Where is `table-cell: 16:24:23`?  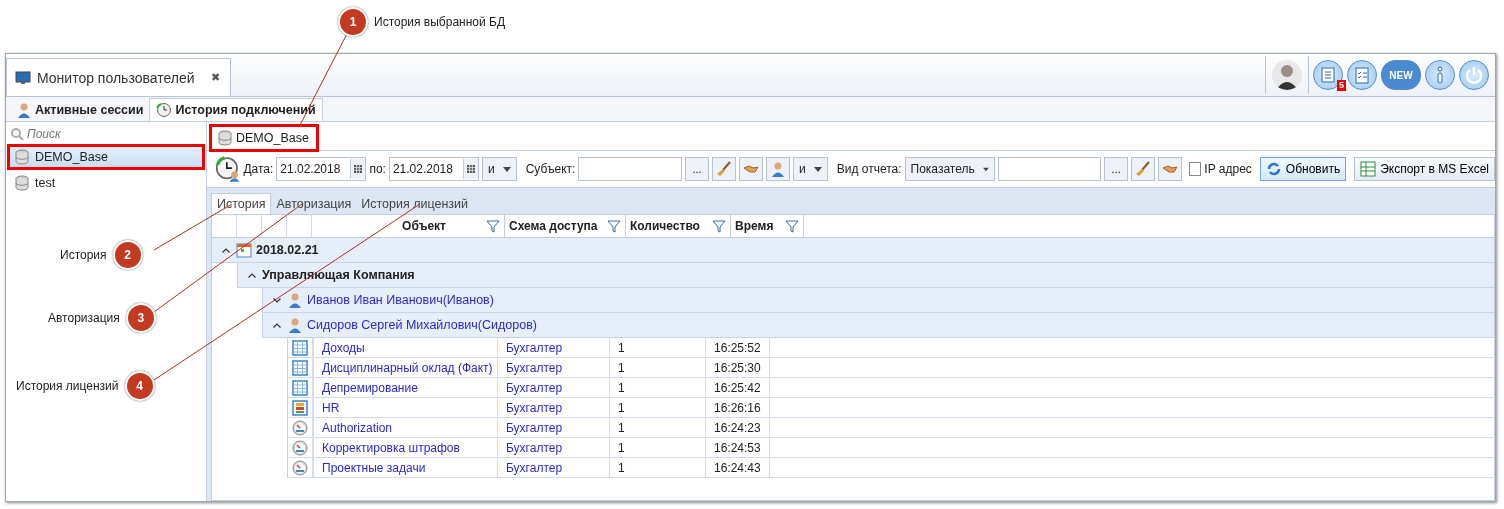 table-cell: 16:24:23 is located at coordinates (738, 428).